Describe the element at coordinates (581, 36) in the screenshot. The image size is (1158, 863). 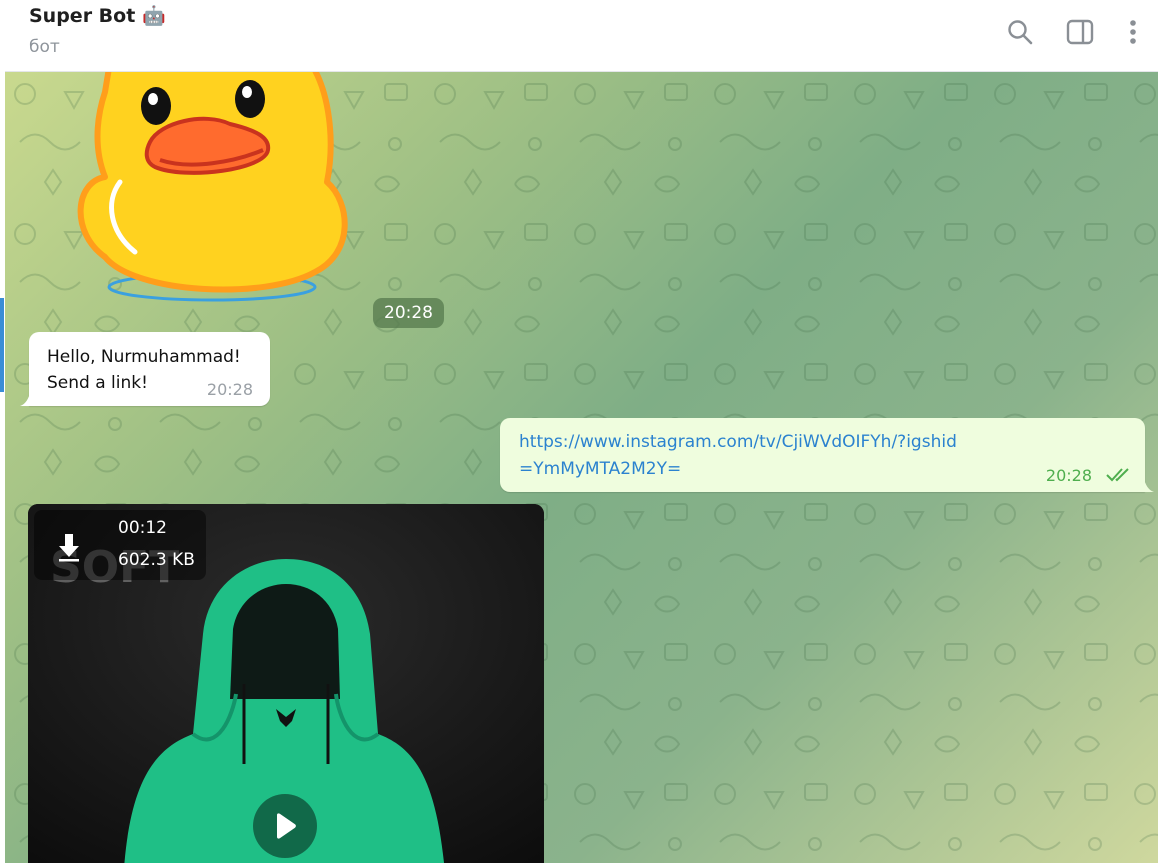
I see `chat-header: Super Bot 🤖 бот` at that location.